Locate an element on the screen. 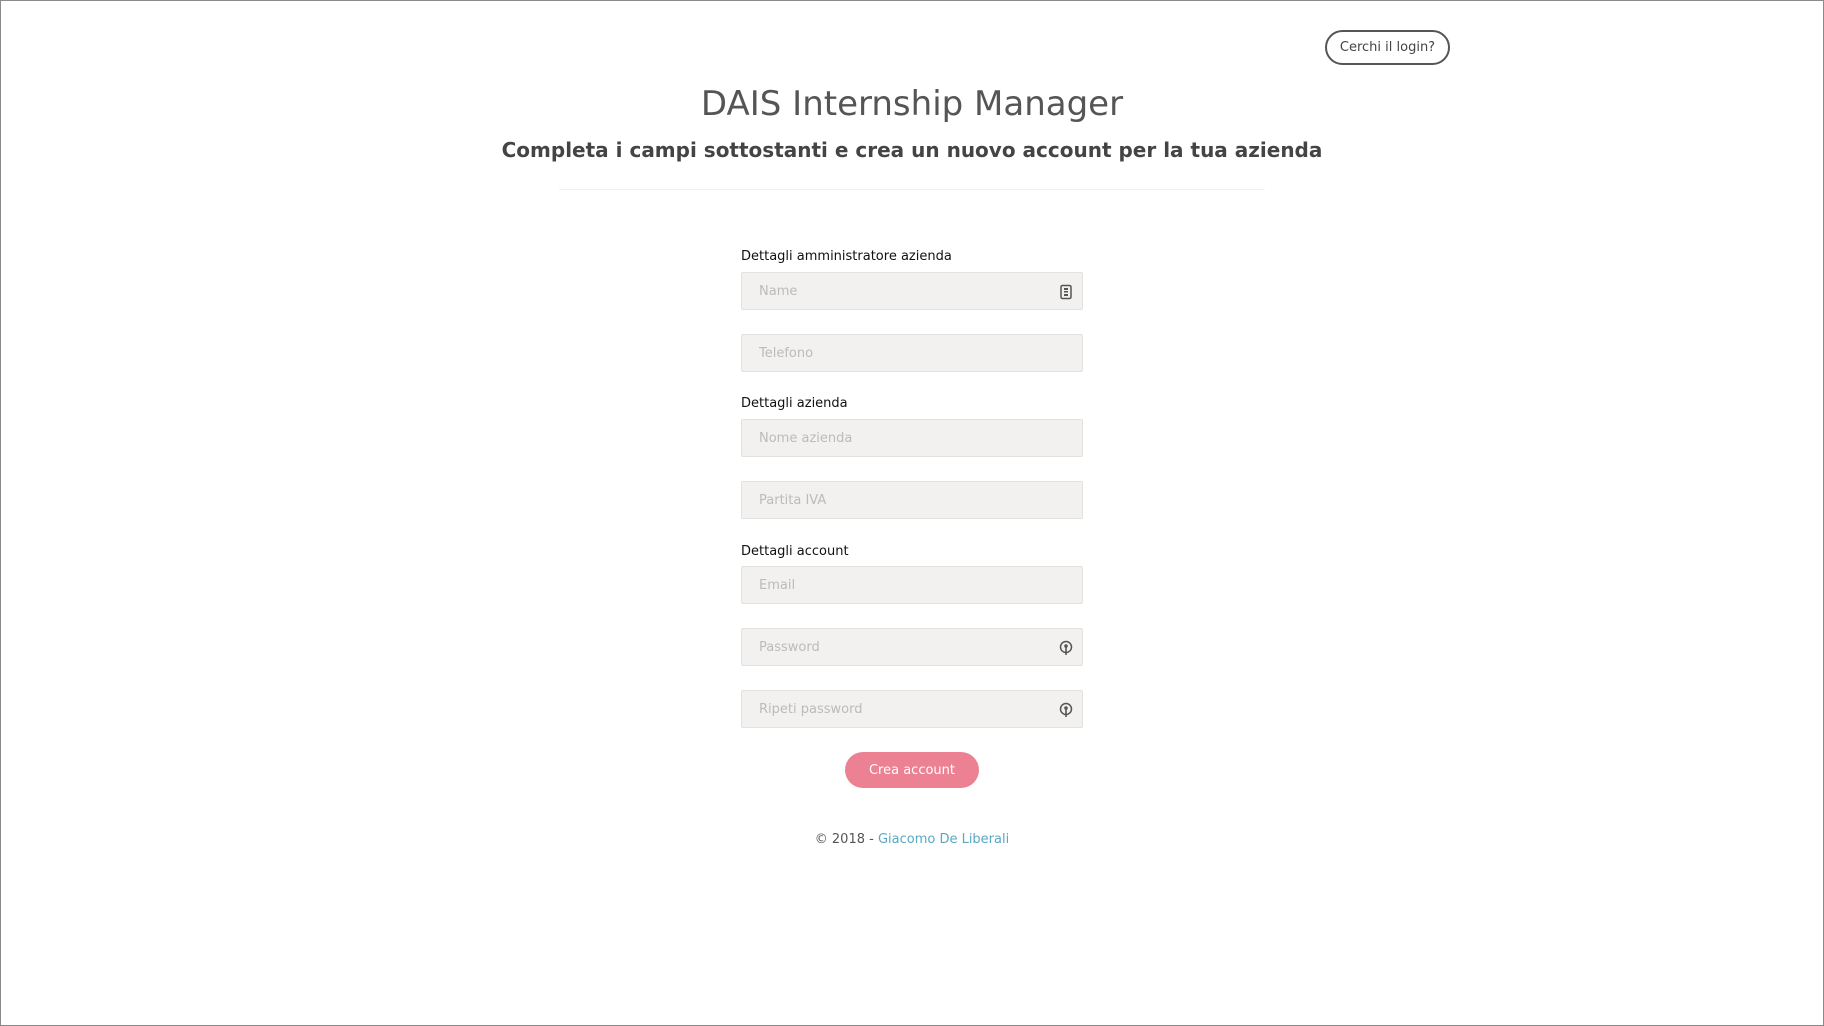 This screenshot has width=1824, height=1026. phone-input is located at coordinates (912, 353).